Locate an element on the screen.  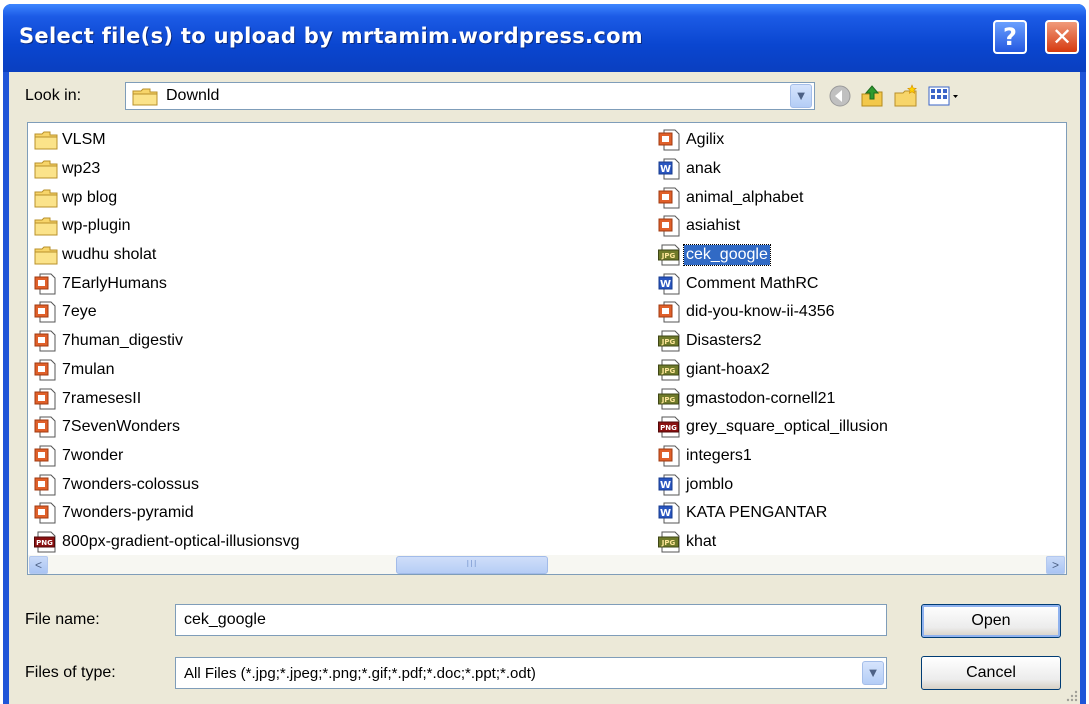
file-item: JPG giant-hoax2 is located at coordinates (774, 370).